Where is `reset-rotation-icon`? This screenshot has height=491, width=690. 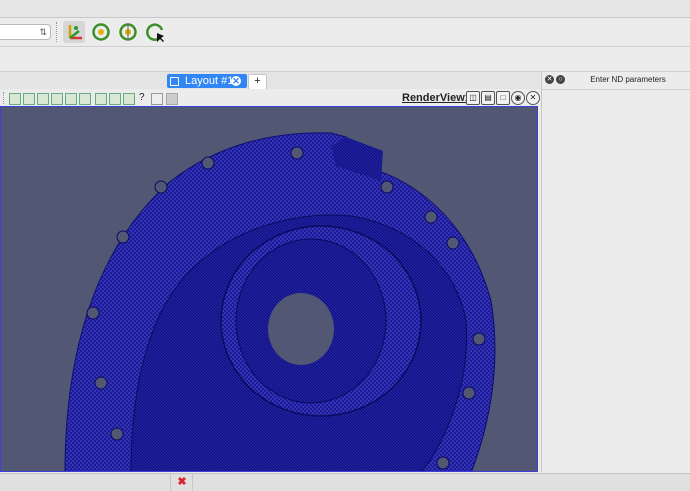 reset-rotation-icon is located at coordinates (155, 32).